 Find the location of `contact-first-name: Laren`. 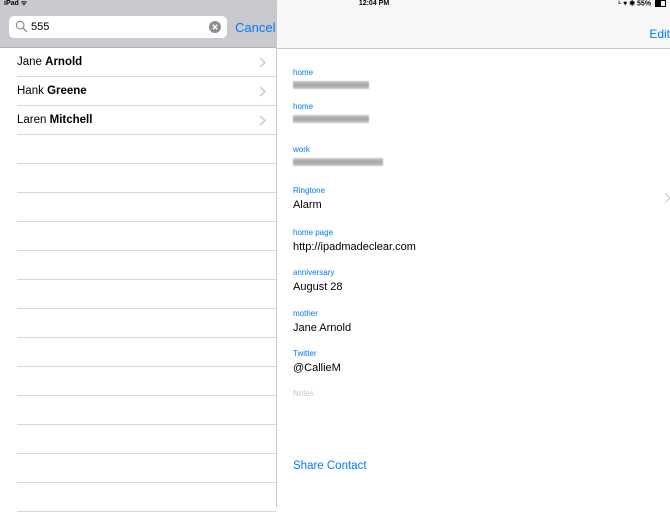

contact-first-name: Laren is located at coordinates (32, 120).